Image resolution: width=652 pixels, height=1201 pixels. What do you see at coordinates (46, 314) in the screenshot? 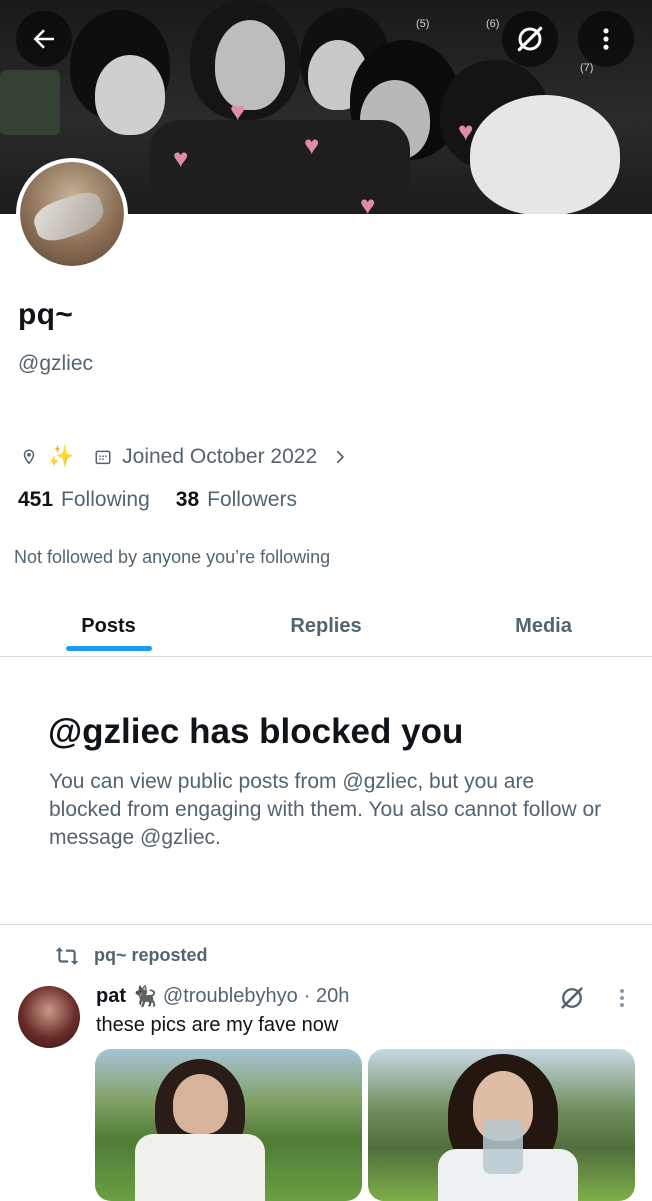
I see `profile-name: pq~` at bounding box center [46, 314].